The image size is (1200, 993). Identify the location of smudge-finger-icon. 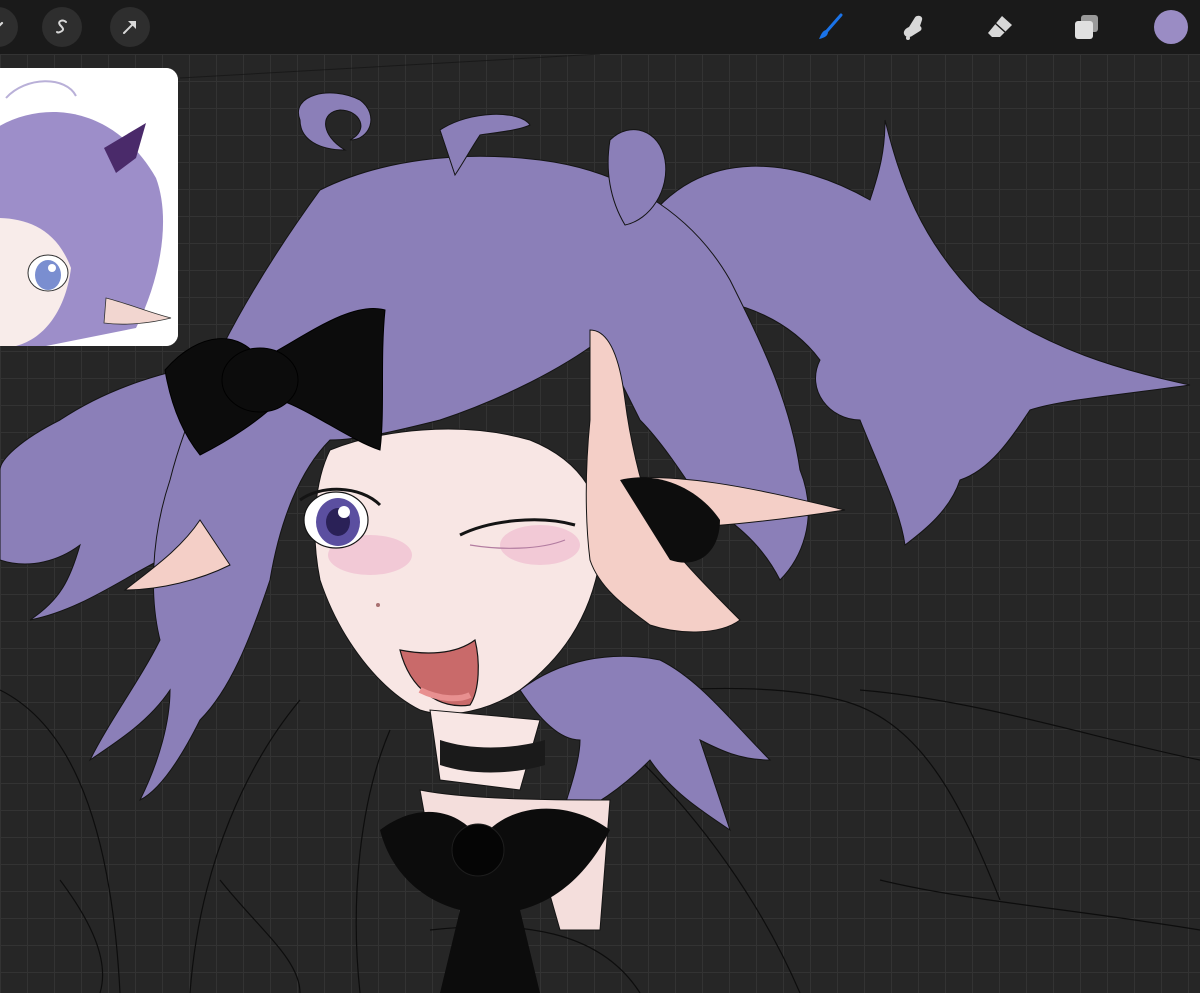
(915, 27).